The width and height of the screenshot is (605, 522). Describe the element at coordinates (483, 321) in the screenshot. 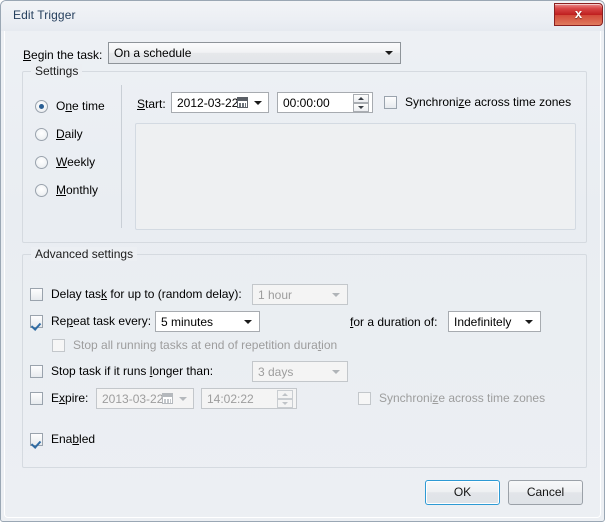

I see `duration-value: Indefinitely` at that location.